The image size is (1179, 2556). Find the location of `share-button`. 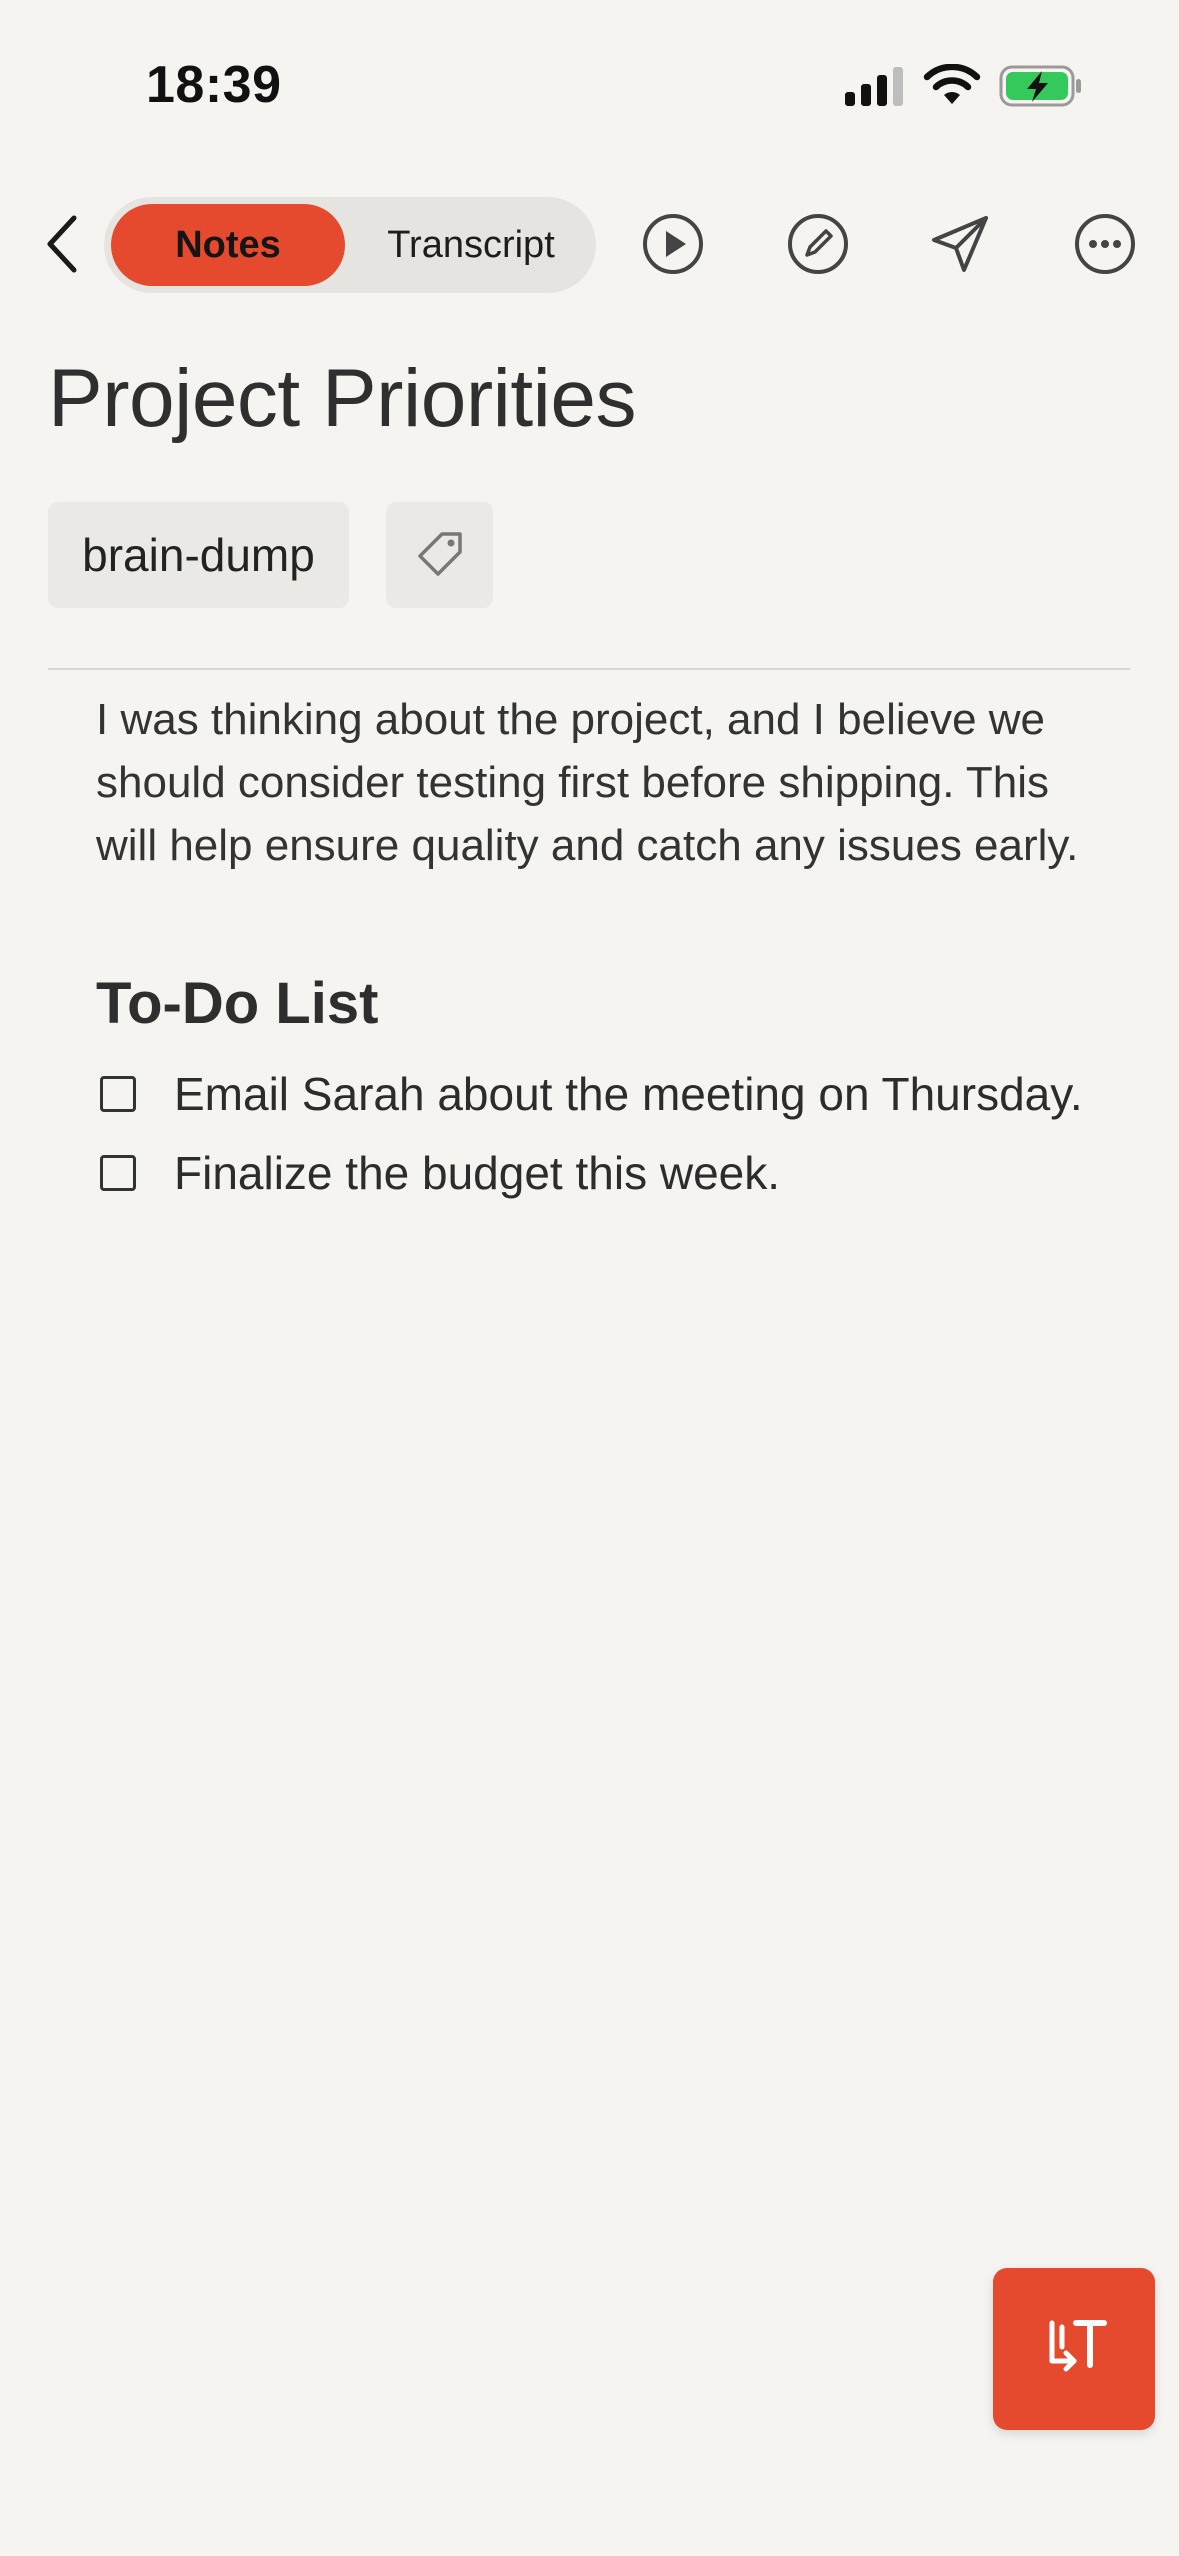

share-button is located at coordinates (960, 244).